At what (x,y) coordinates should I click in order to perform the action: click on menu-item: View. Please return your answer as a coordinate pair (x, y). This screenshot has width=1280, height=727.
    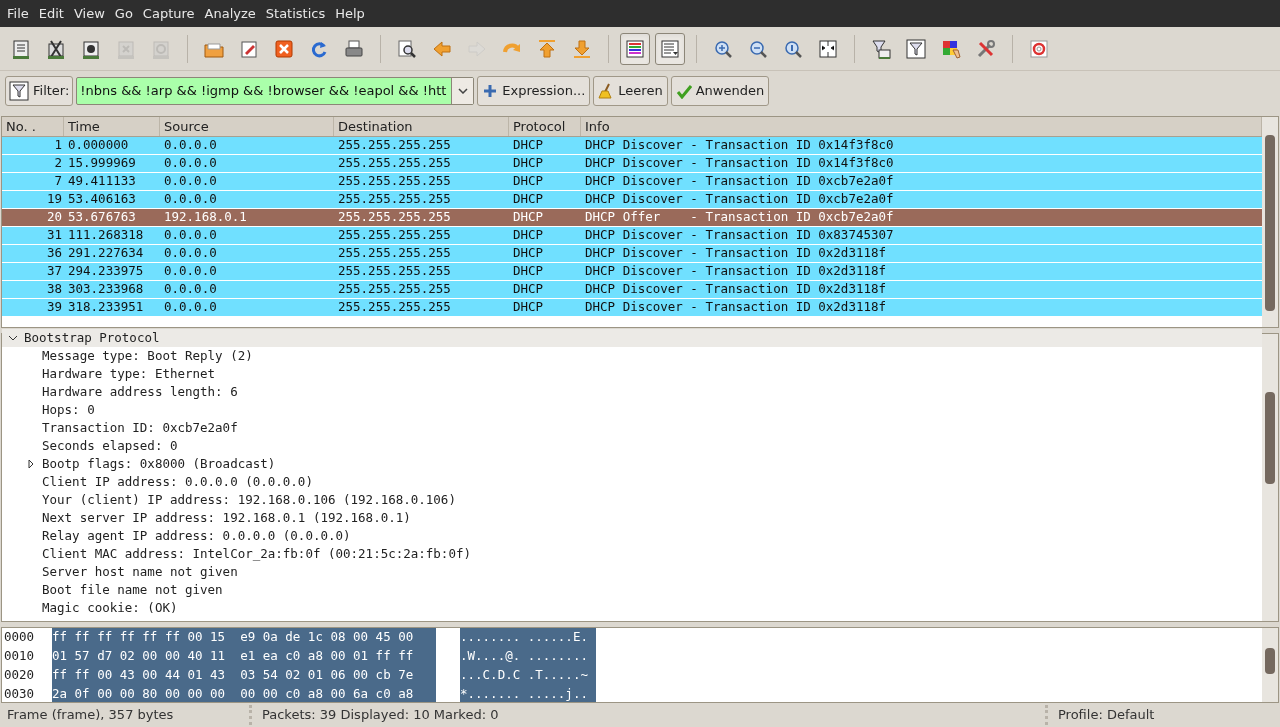
    Looking at the image, I should click on (89, 13).